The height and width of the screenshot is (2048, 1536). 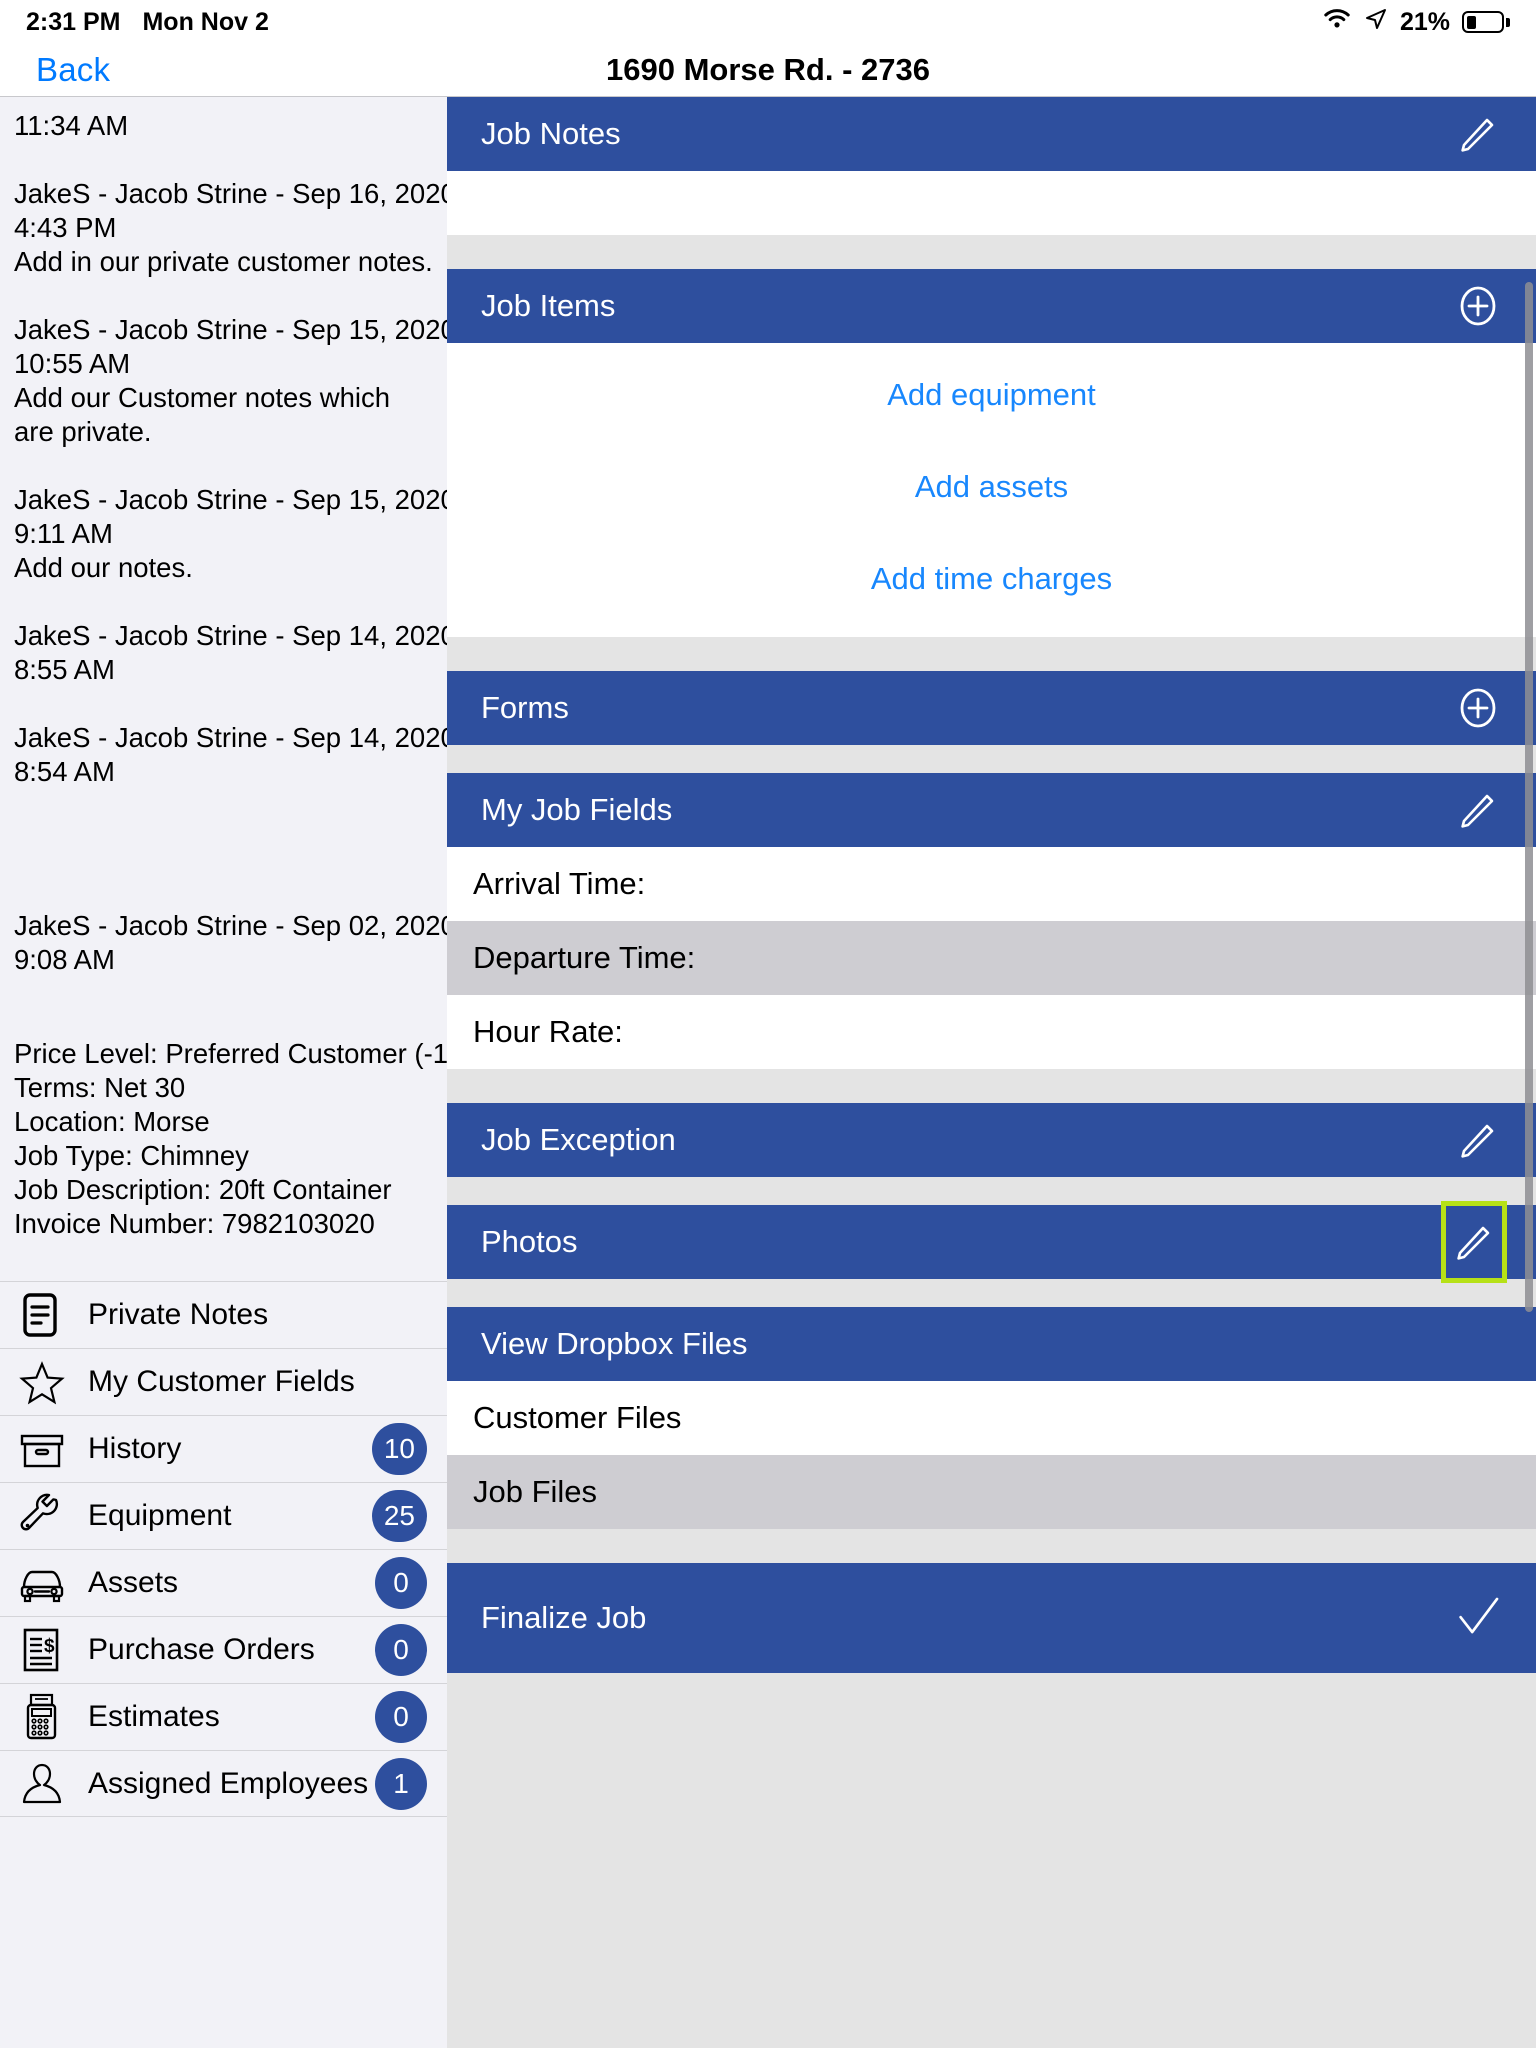 I want to click on note-header: JakeS - Jacob Strine - Sep 02, 2020, so click(x=230, y=925).